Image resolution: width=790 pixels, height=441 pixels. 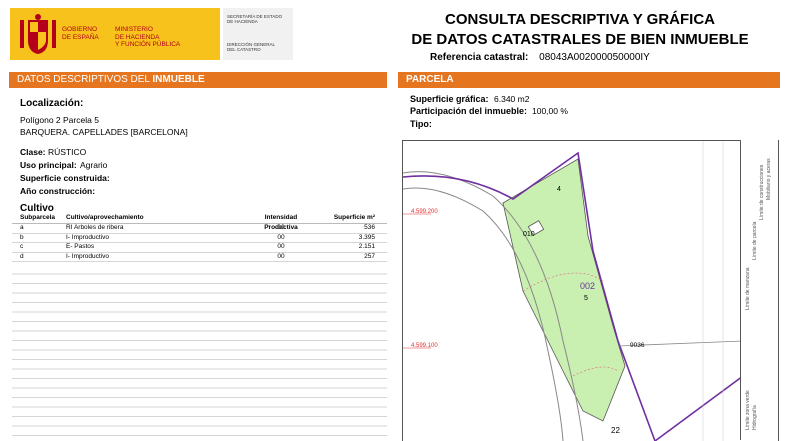 I want to click on cell-sub: d, so click(x=22, y=256).